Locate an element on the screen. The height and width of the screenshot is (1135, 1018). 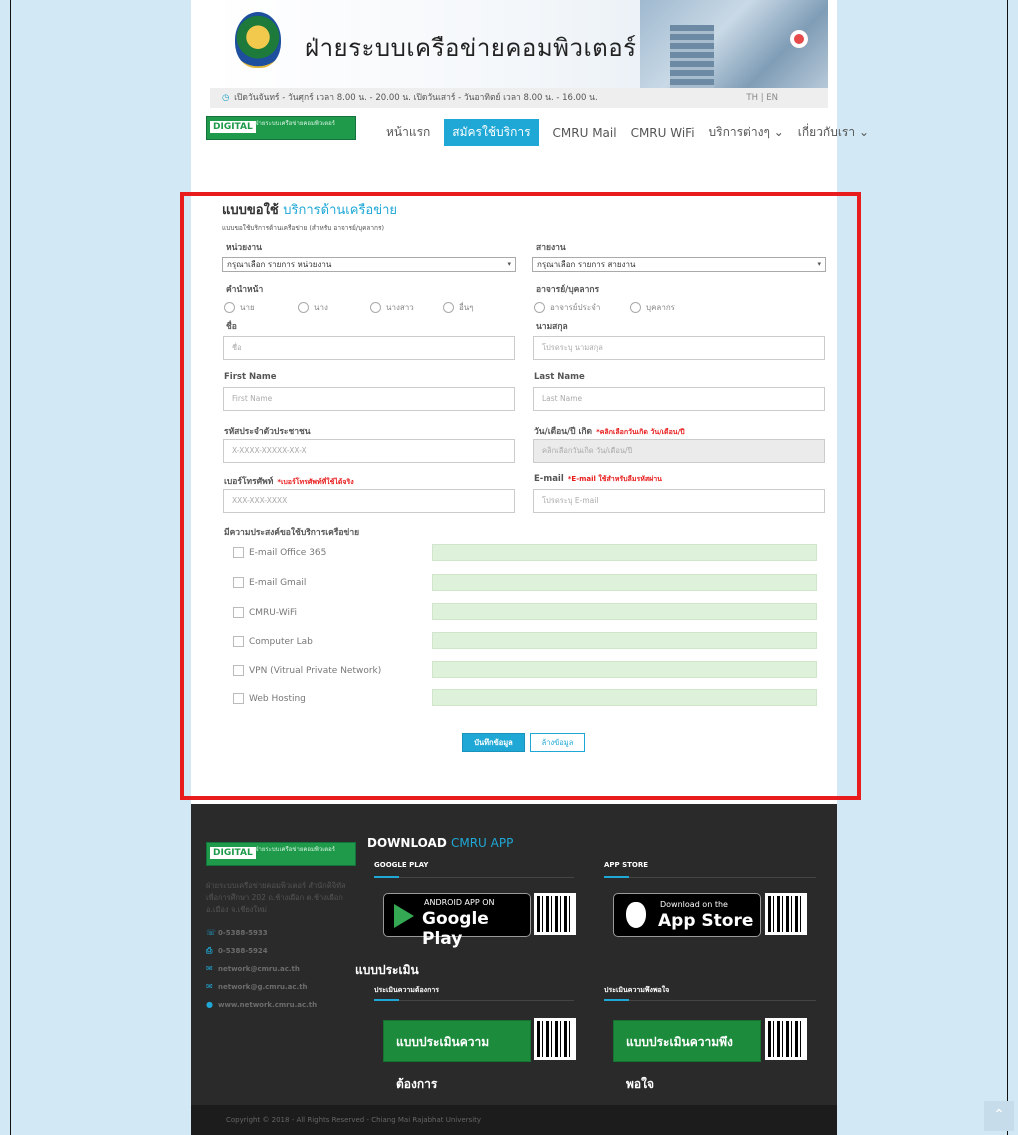
email-label: E-mail *E-mail ใช้สำหรับลืมรหัสผ่าน is located at coordinates (598, 479).